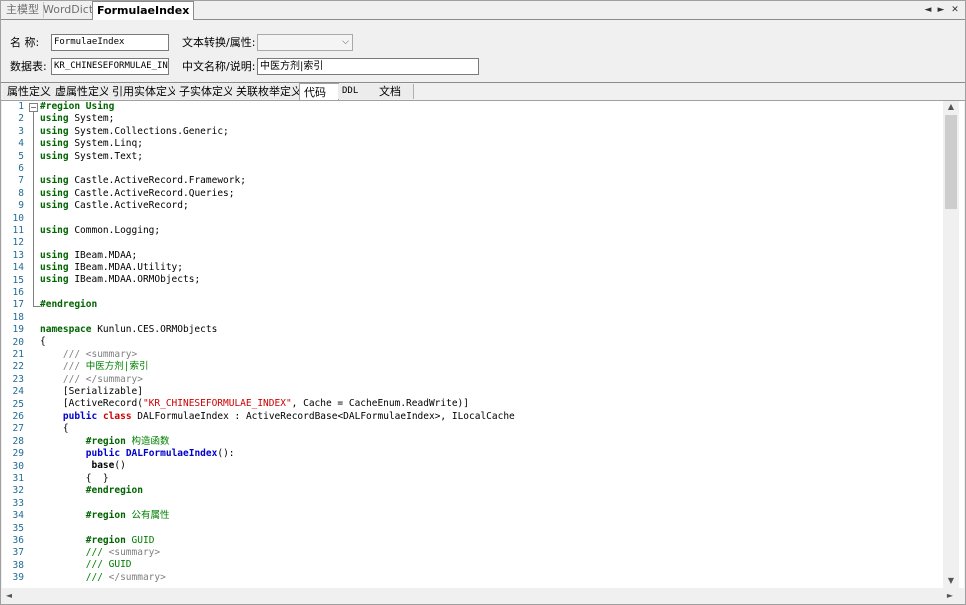 Image resolution: width=966 pixels, height=605 pixels. Describe the element at coordinates (110, 42) in the screenshot. I see `name-input: FormulaeIndex` at that location.